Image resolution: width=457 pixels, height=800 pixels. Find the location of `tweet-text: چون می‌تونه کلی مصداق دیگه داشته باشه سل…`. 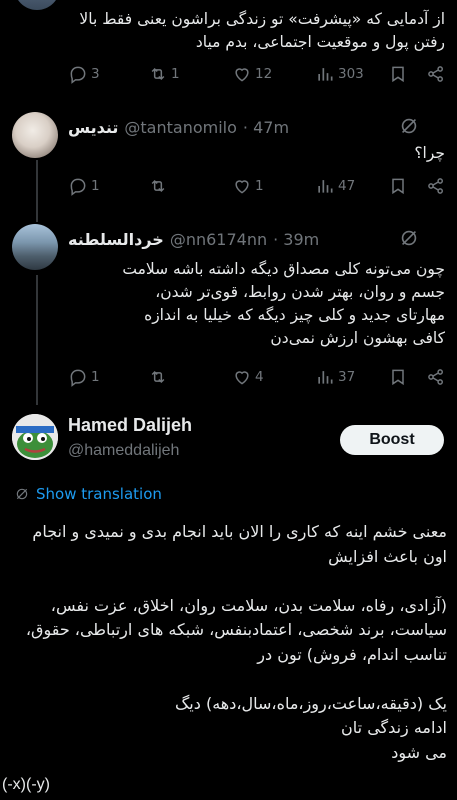

tweet-text: چون می‌تونه کلی مصداق دیگه داشته باشه سل… is located at coordinates (283, 303).